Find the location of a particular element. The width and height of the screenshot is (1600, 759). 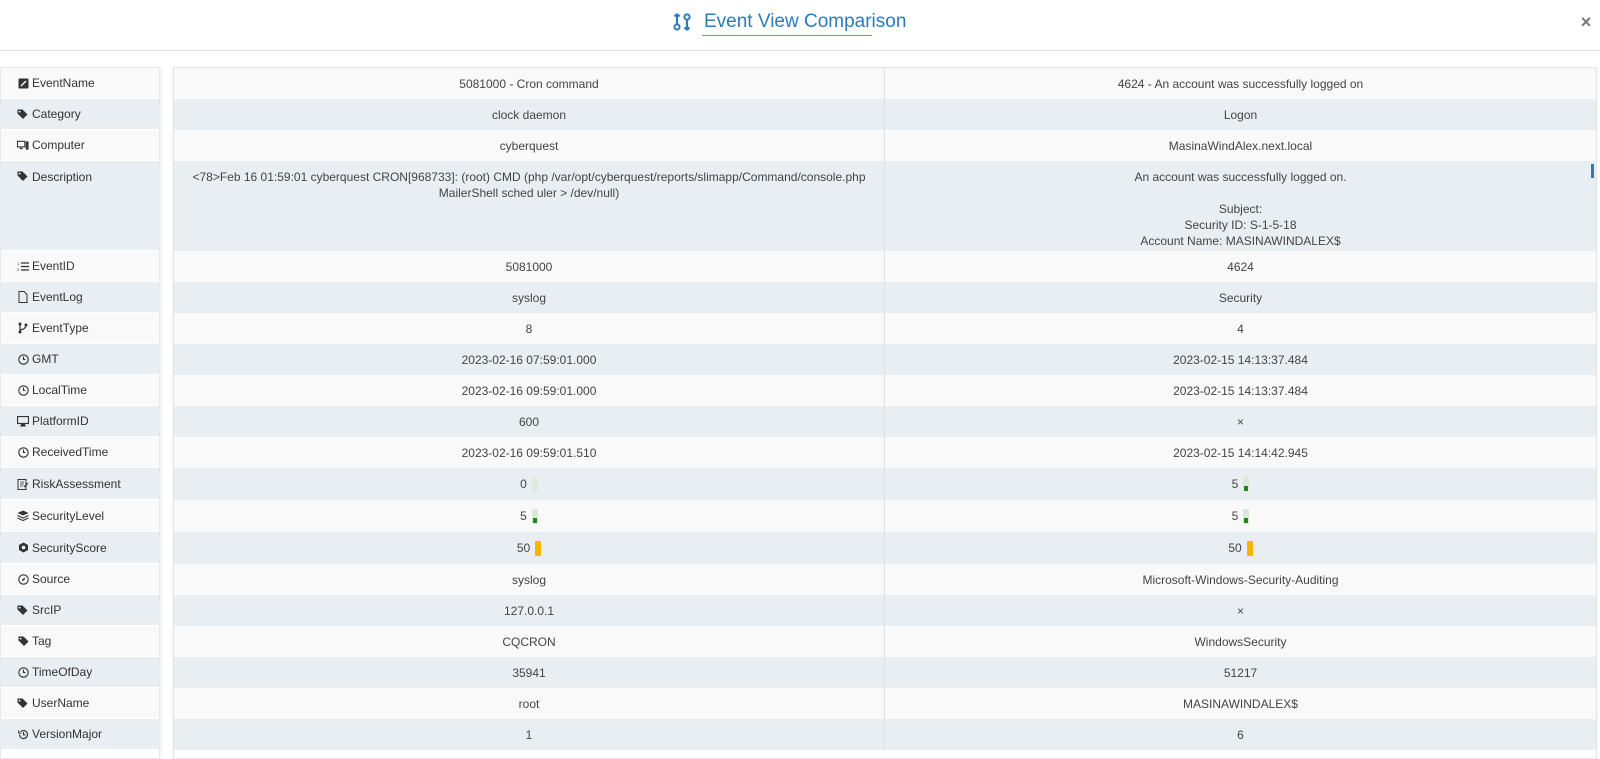

cell-left: 2023-02-16 09:59:01.000 is located at coordinates (529, 390).